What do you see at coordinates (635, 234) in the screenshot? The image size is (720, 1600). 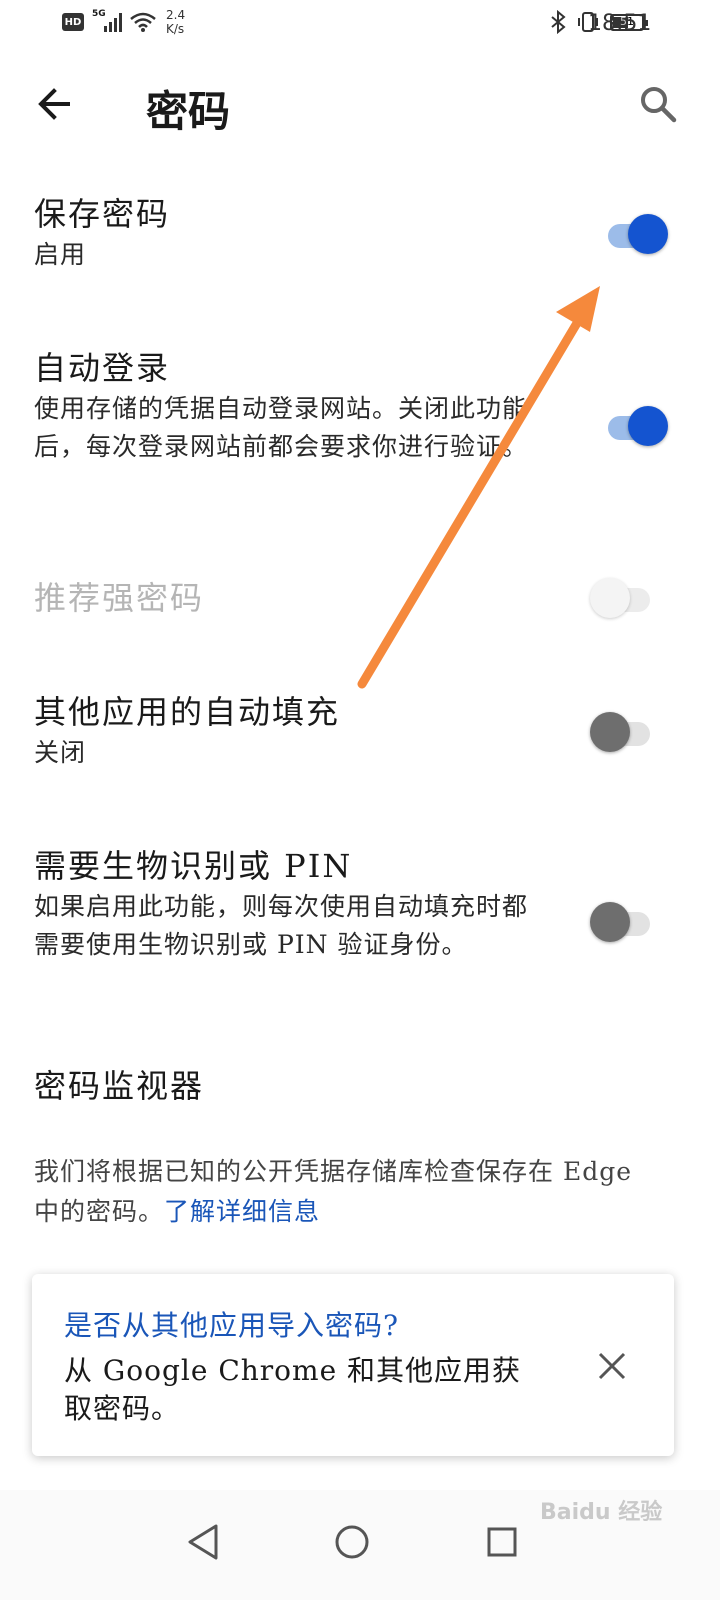 I see `save-passwords-toggle` at bounding box center [635, 234].